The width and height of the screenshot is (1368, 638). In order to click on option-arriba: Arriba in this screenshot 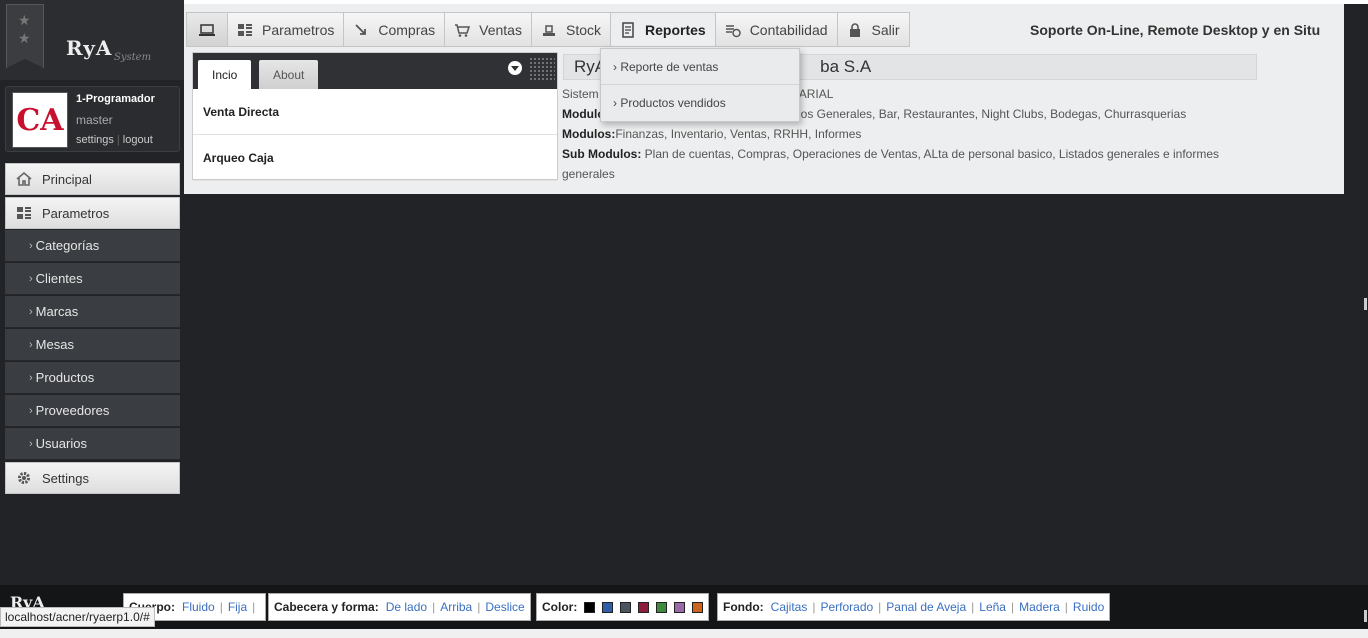, I will do `click(456, 607)`.